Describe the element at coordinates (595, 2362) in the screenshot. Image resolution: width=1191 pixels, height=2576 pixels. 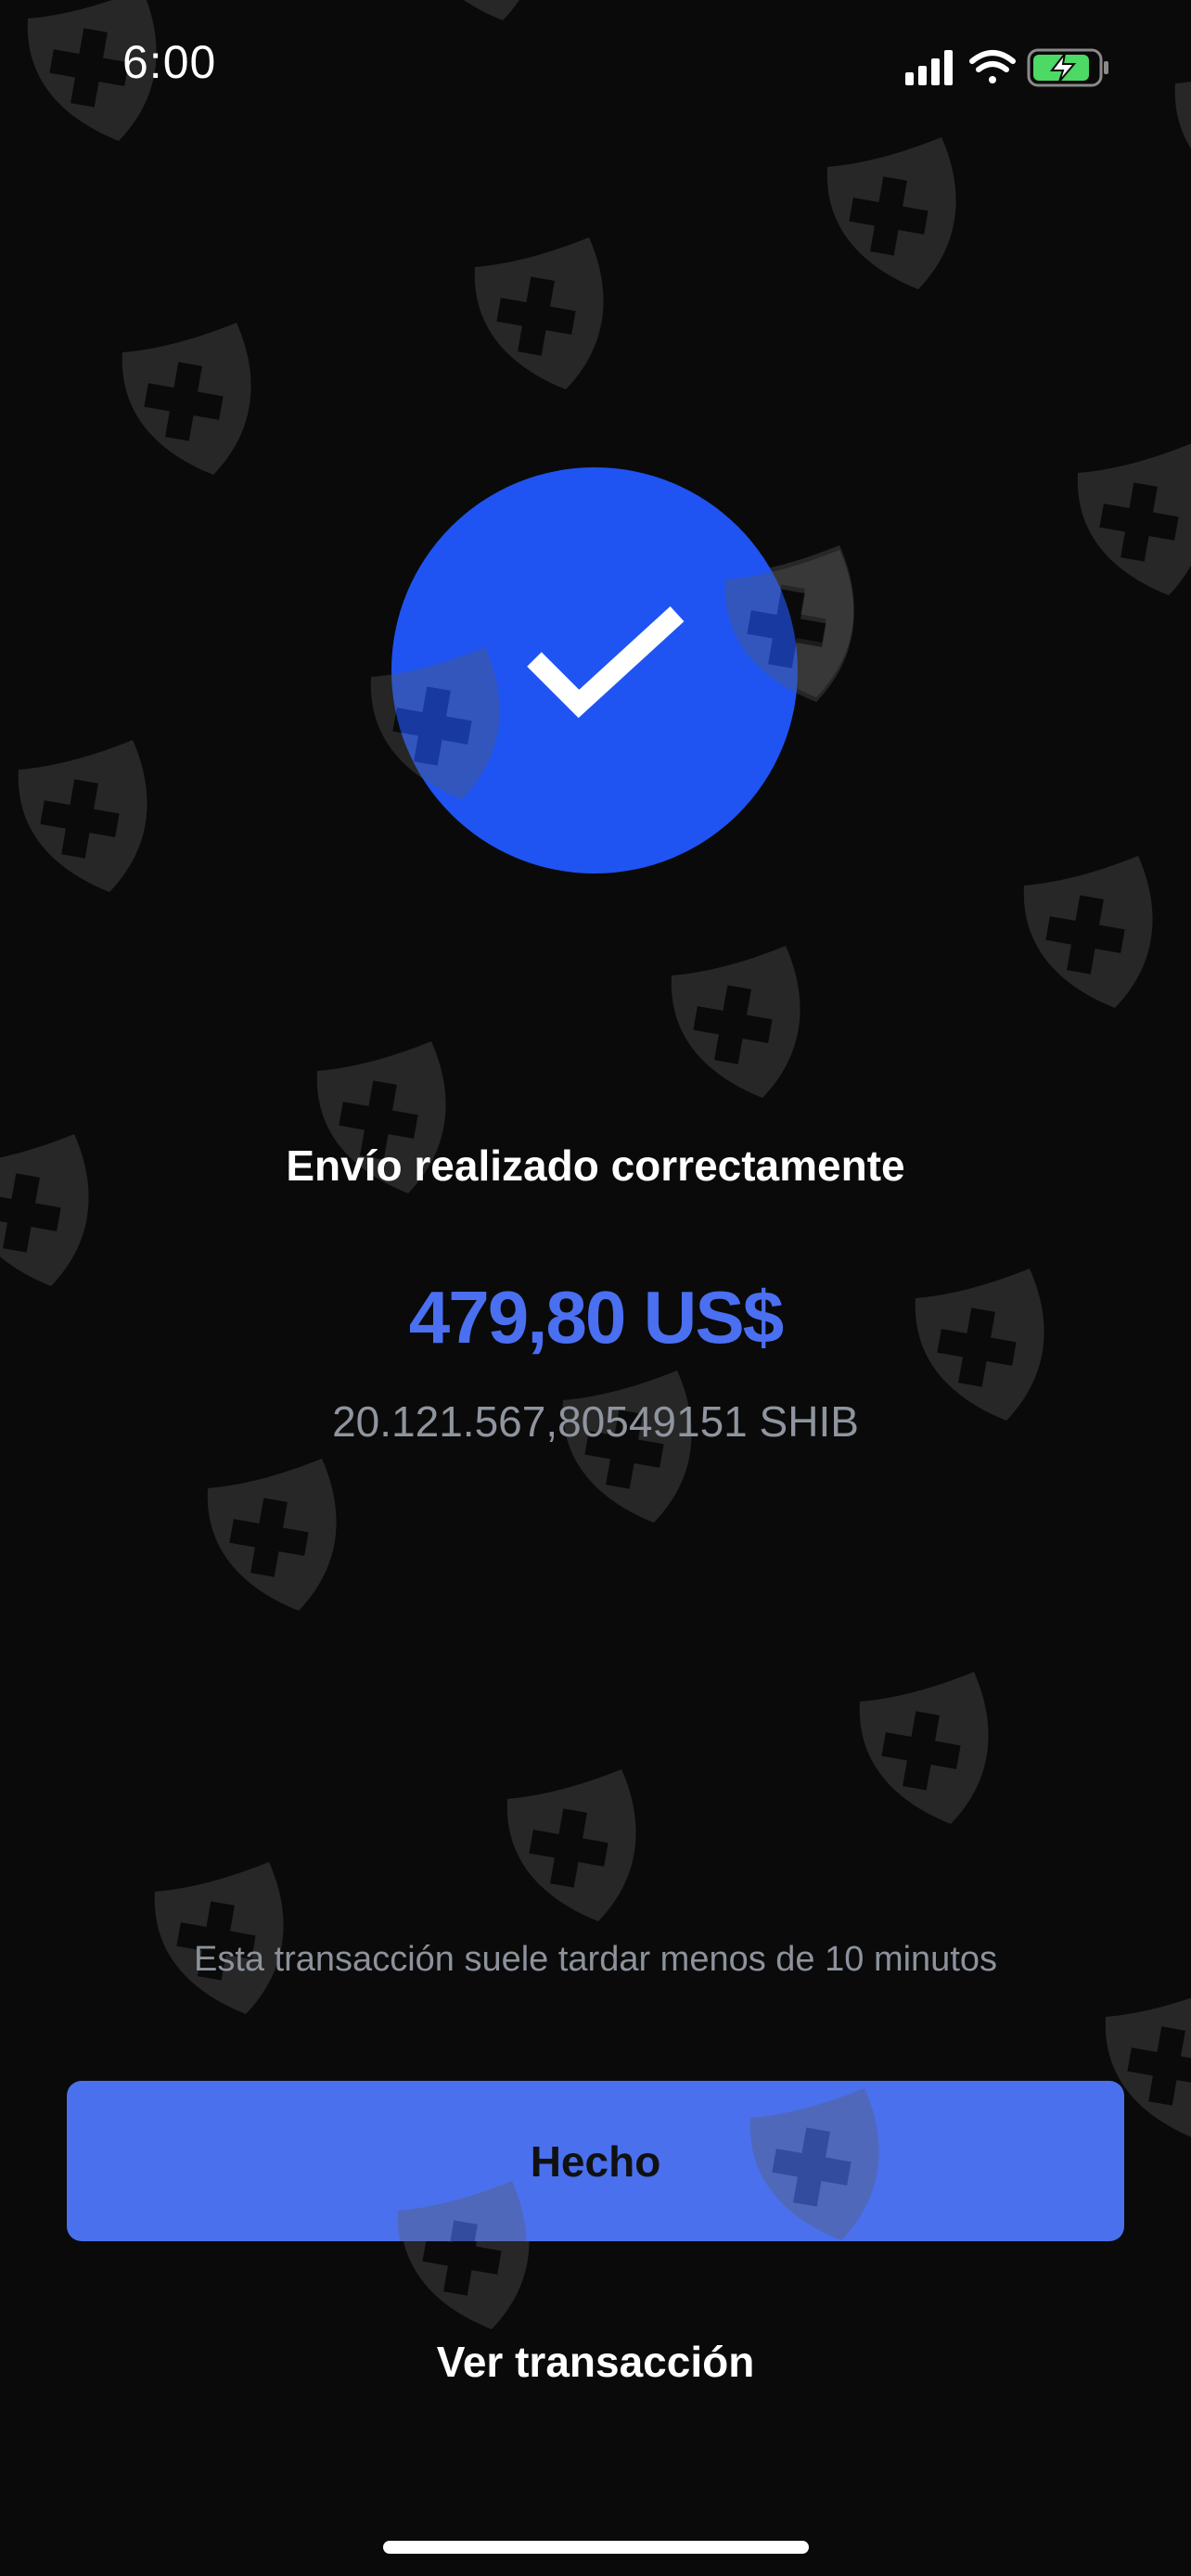
I see `view-transaction-link: Ver transacción` at that location.